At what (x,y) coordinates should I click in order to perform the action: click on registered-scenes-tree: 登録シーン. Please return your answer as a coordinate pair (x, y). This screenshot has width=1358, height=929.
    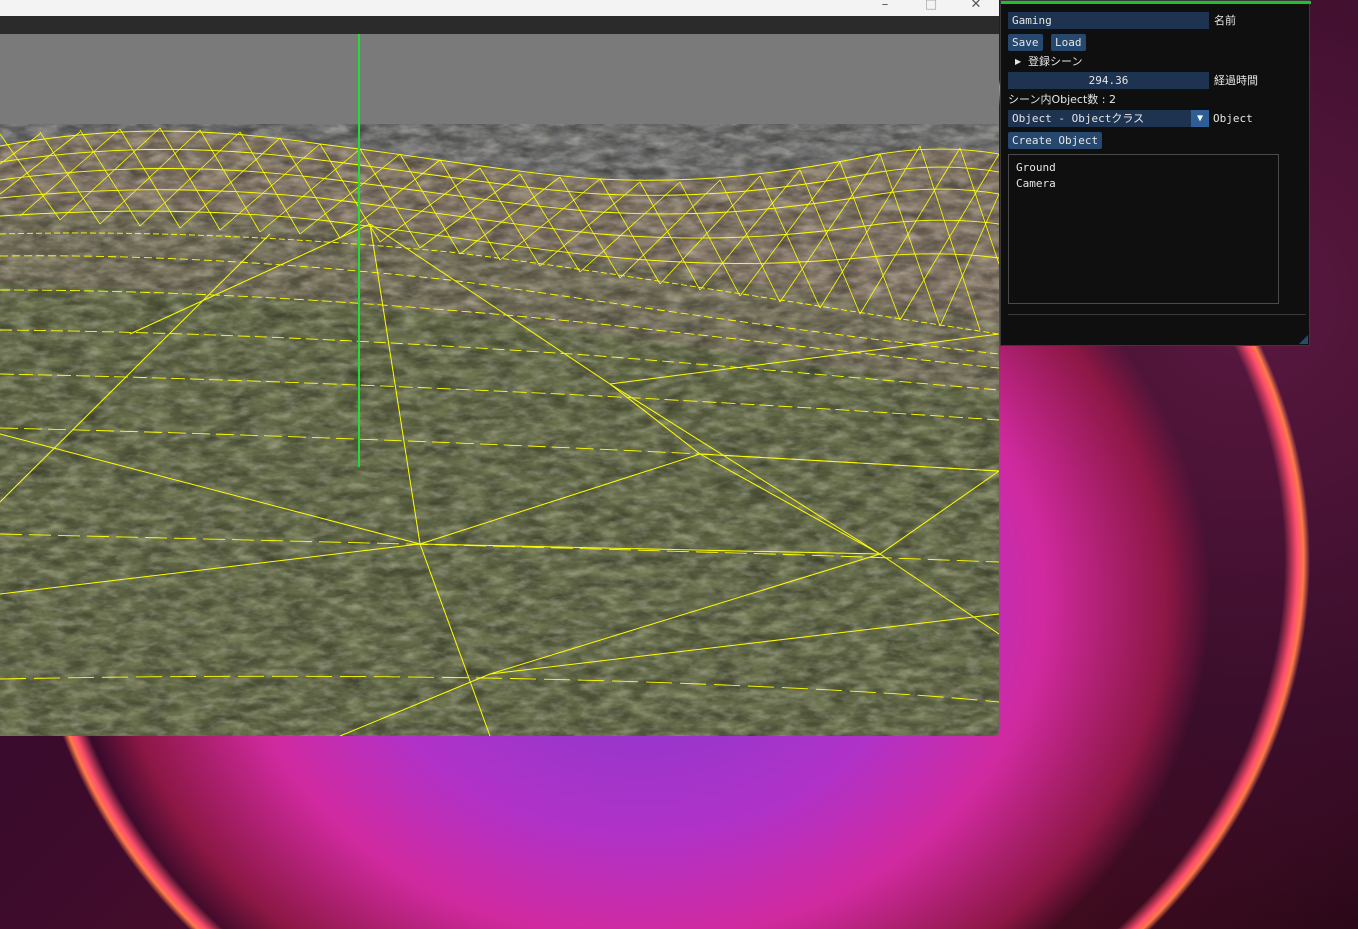
    Looking at the image, I should click on (1055, 61).